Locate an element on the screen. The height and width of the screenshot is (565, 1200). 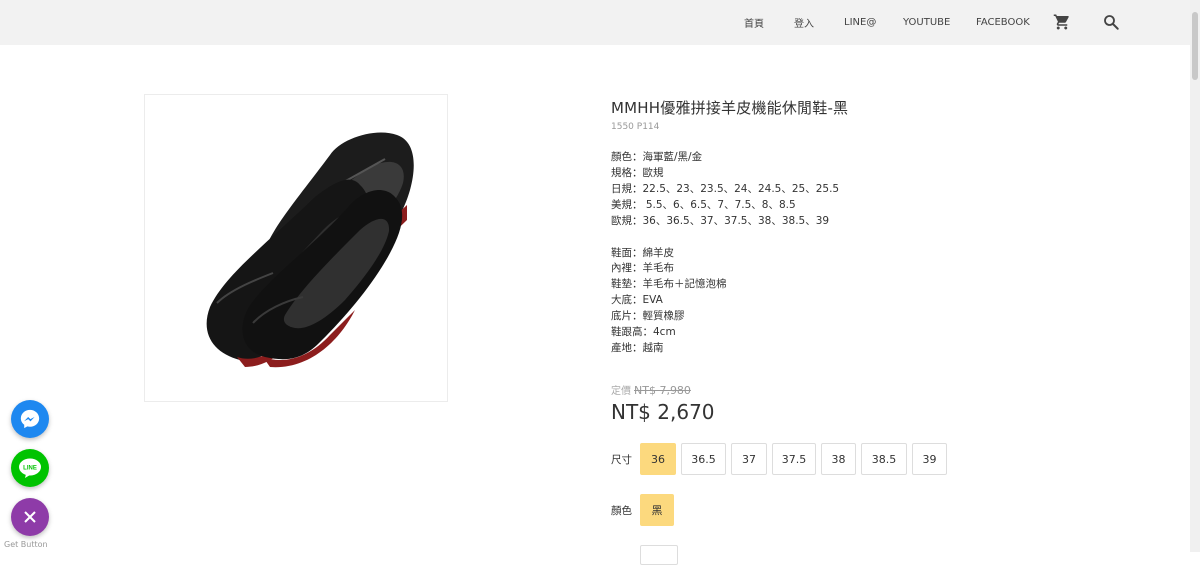
messenger-icon is located at coordinates (30, 419).